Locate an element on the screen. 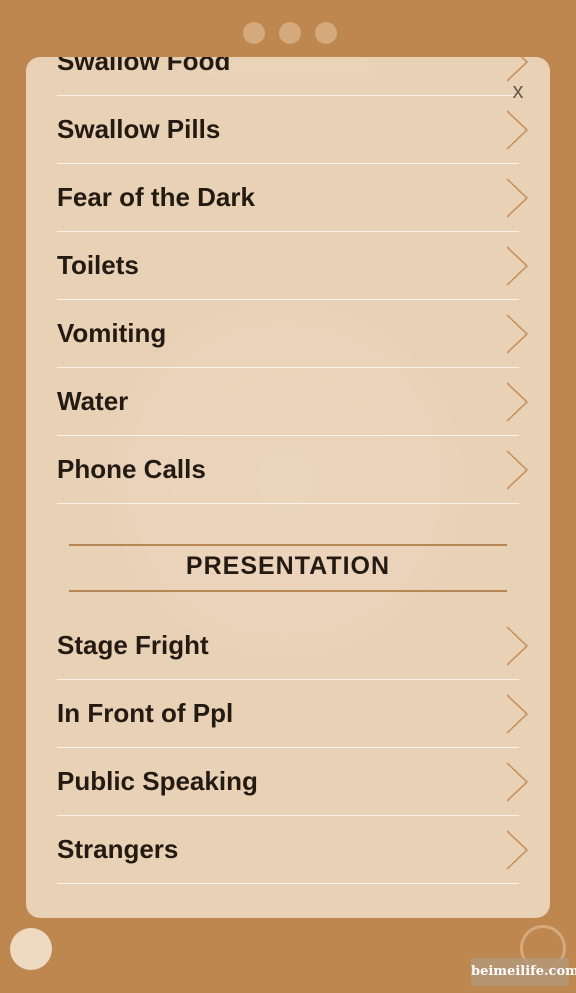  list-item: Phone Calls is located at coordinates (293, 470).